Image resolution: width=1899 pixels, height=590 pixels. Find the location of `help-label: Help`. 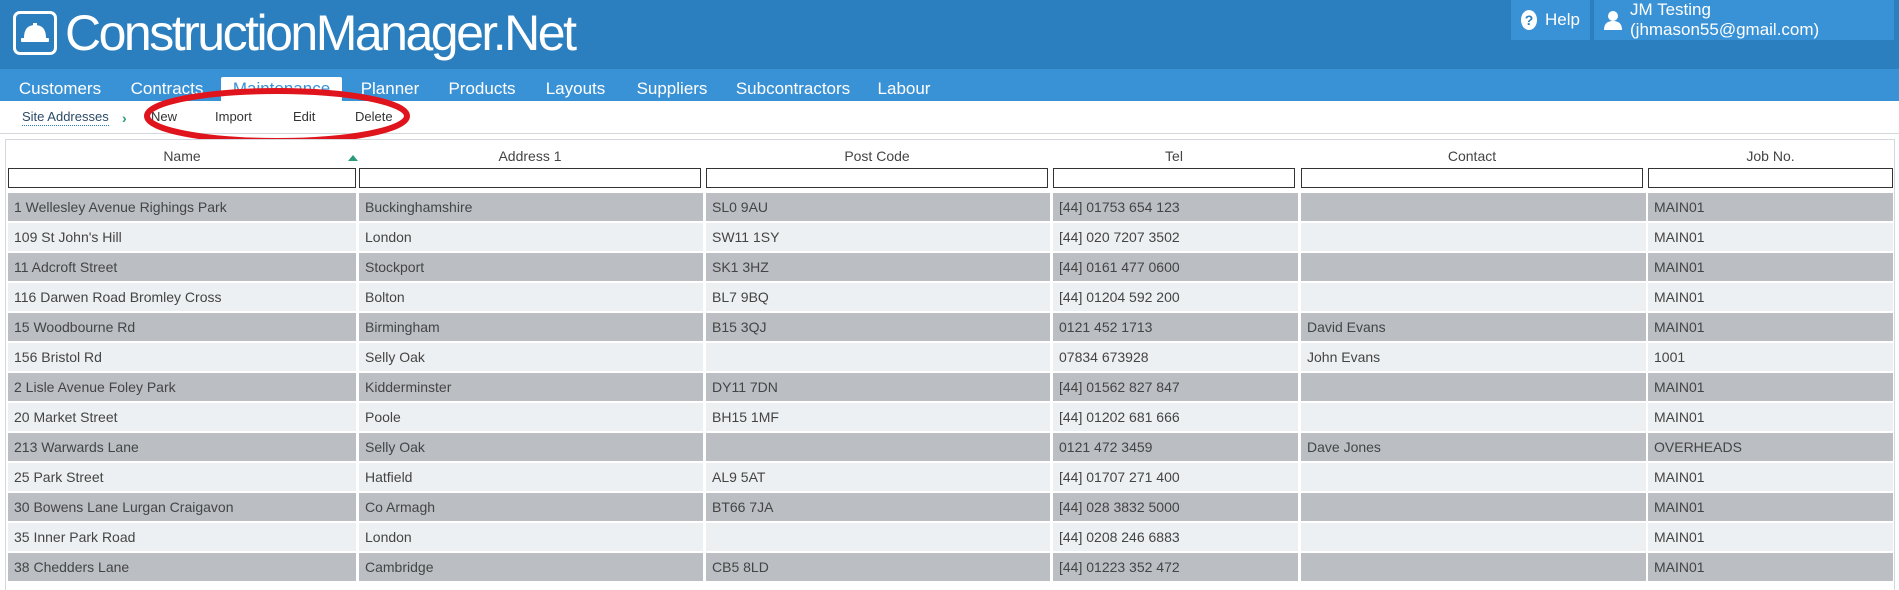

help-label: Help is located at coordinates (1562, 19).